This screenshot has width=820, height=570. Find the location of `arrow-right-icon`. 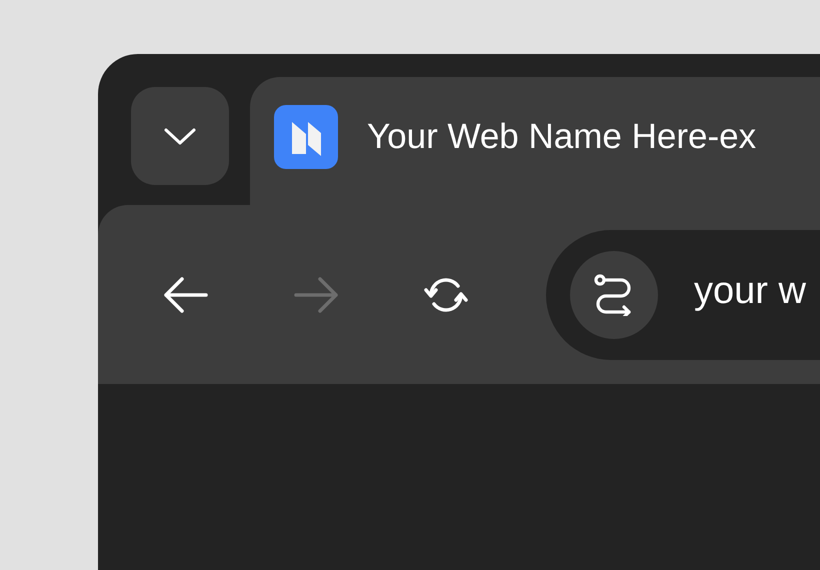

arrow-right-icon is located at coordinates (316, 294).